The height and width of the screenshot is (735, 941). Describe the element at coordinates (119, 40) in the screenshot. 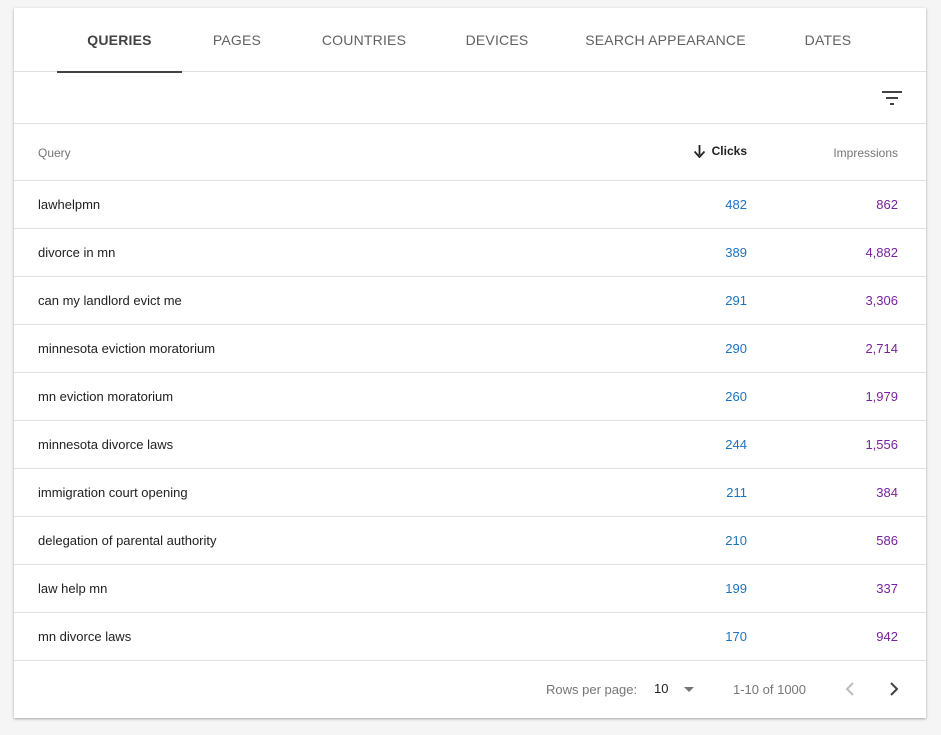

I see `tab-queries: QUERIES` at that location.